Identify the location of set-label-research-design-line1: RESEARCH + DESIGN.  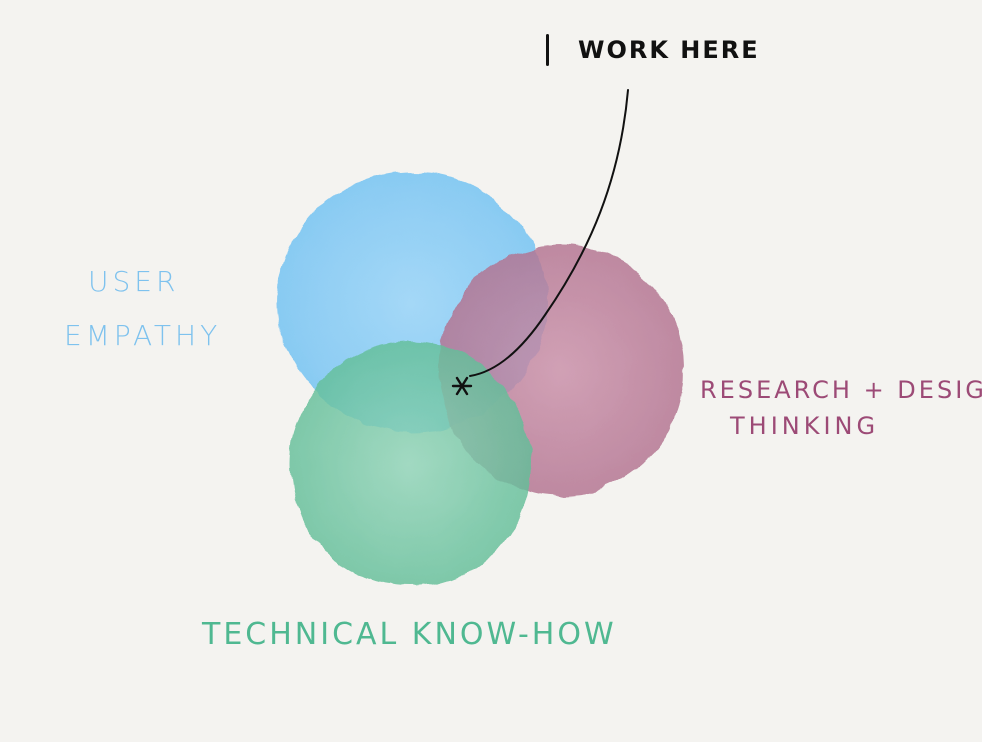
(841, 390).